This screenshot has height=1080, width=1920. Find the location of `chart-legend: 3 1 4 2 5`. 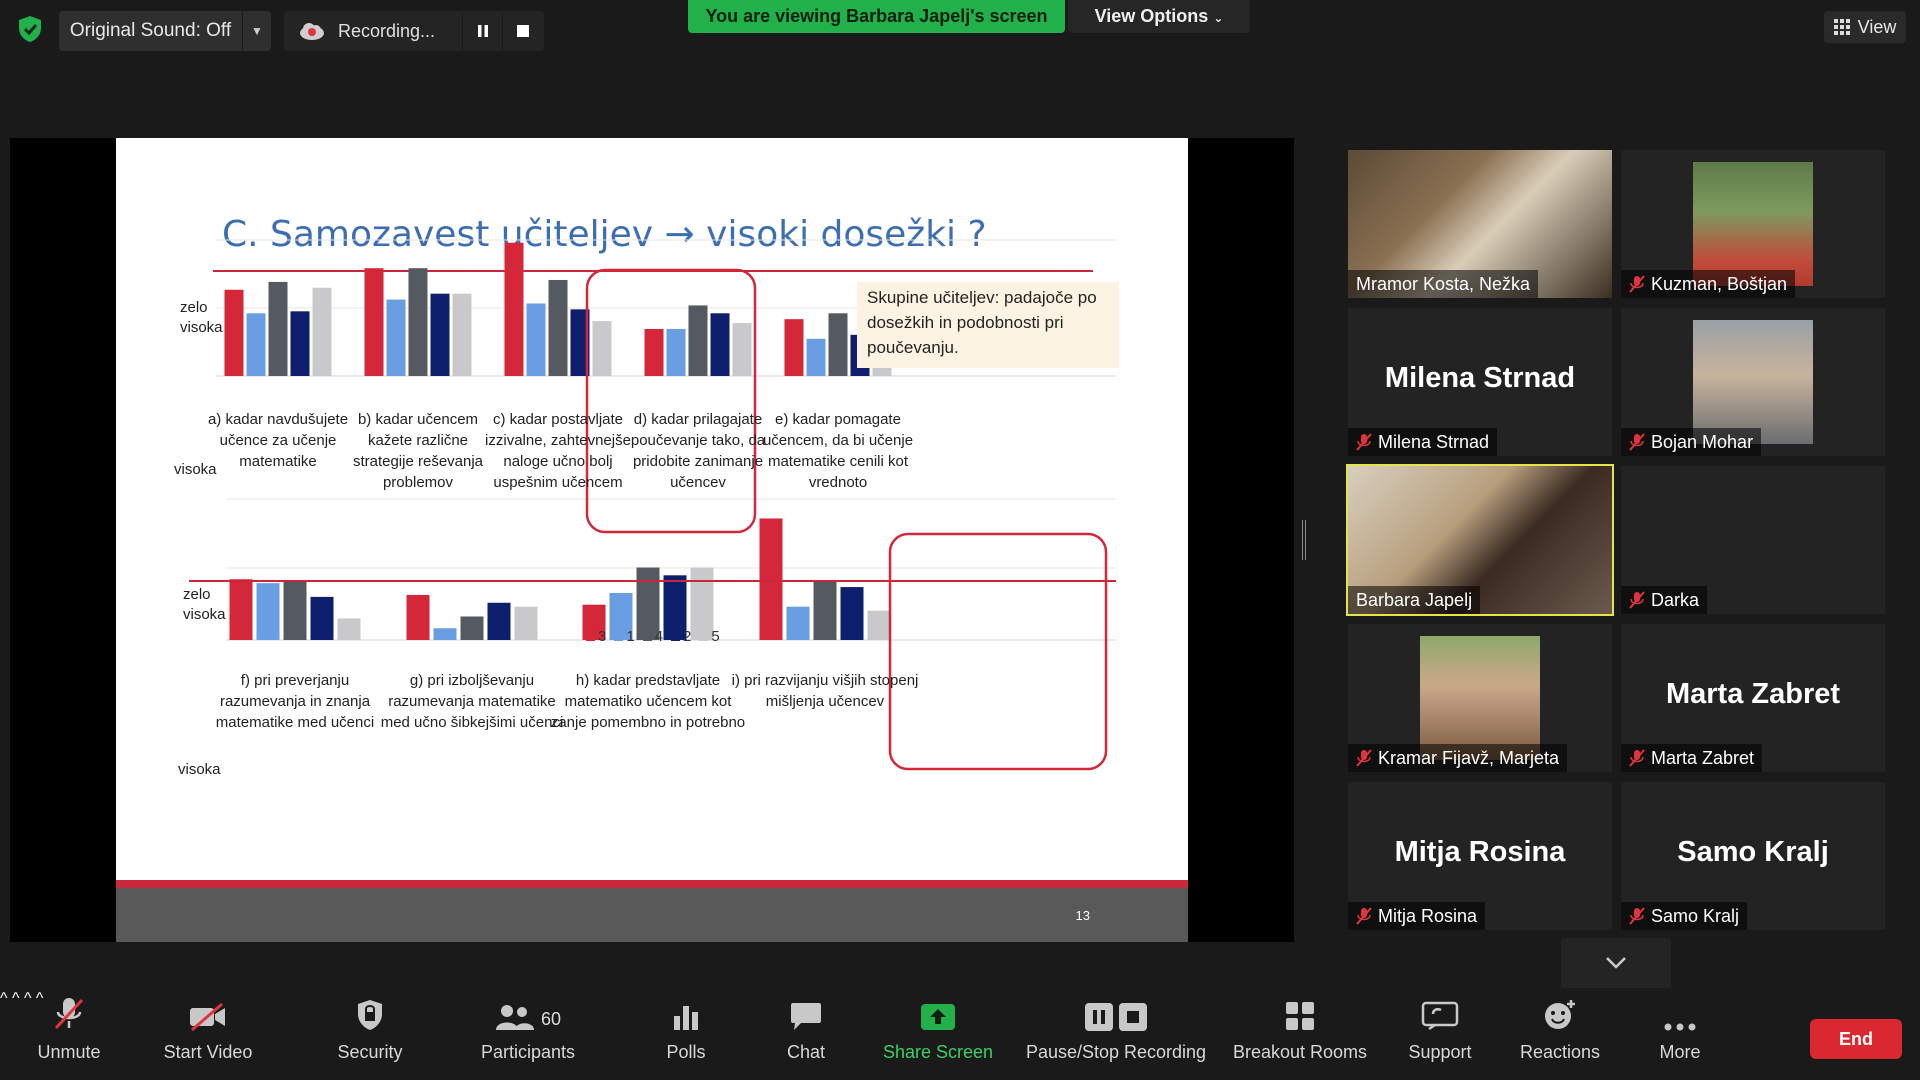

chart-legend: 3 1 4 2 5 is located at coordinates (653, 636).